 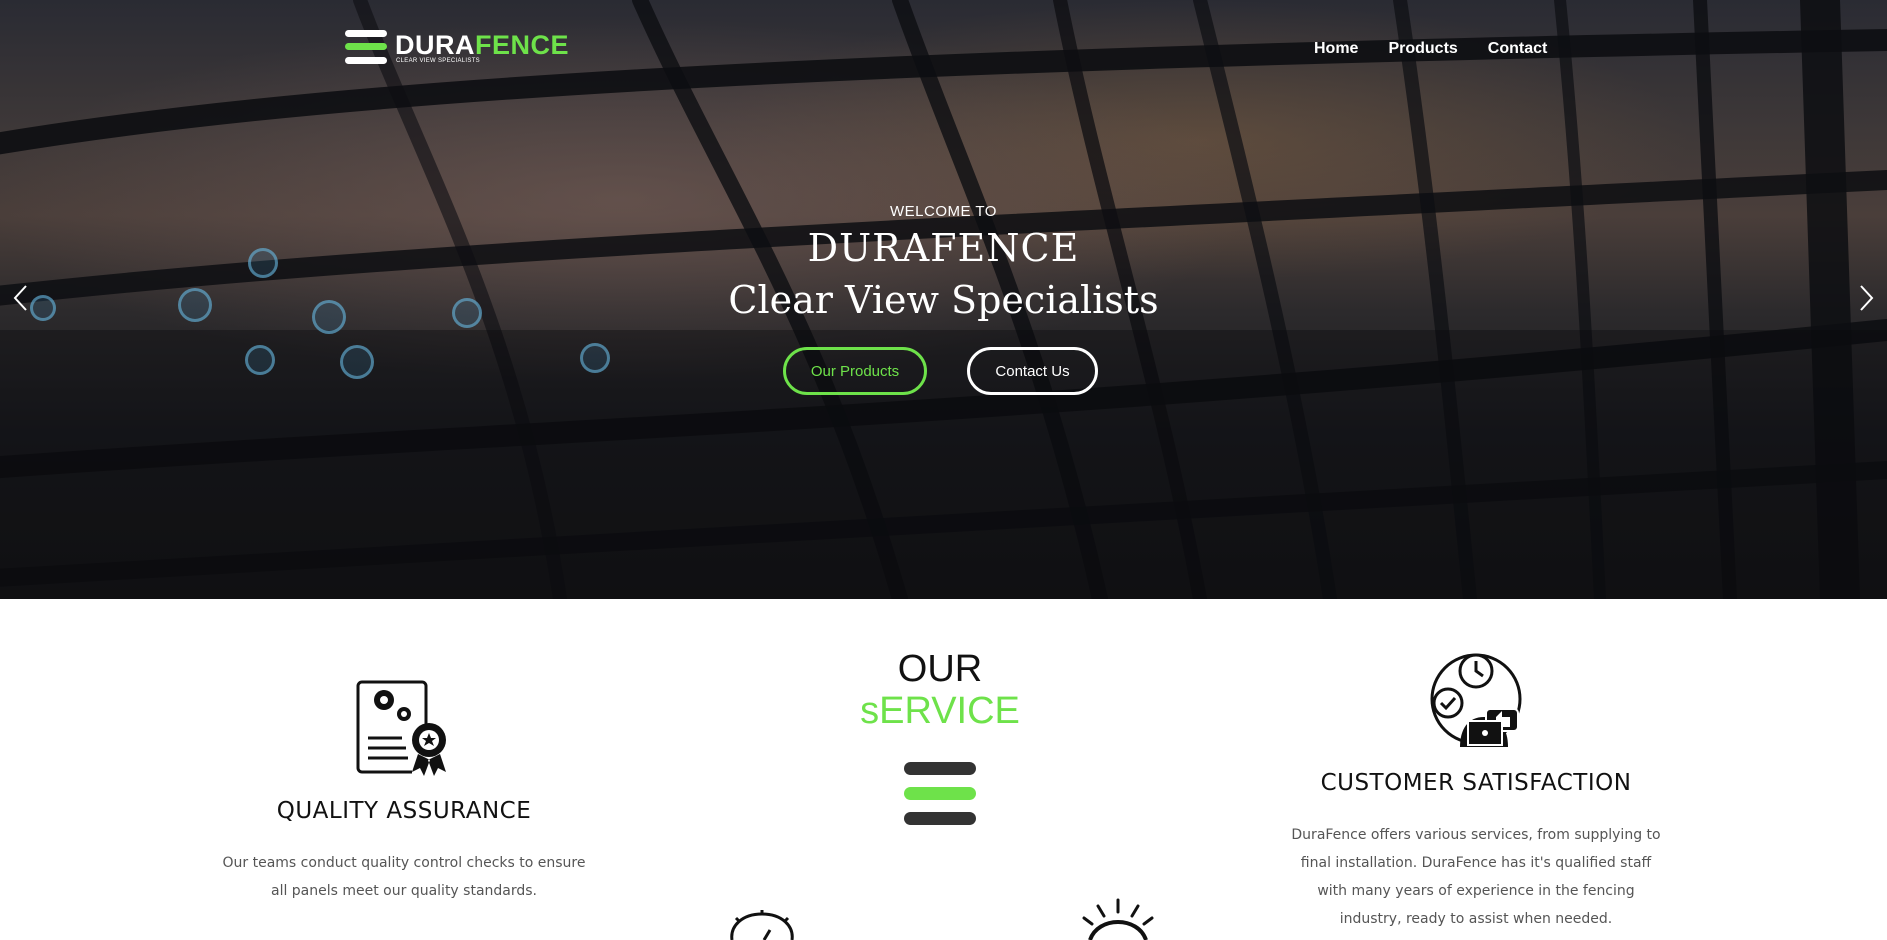 I want to click on sun-rays-icon, so click(x=1118, y=919).